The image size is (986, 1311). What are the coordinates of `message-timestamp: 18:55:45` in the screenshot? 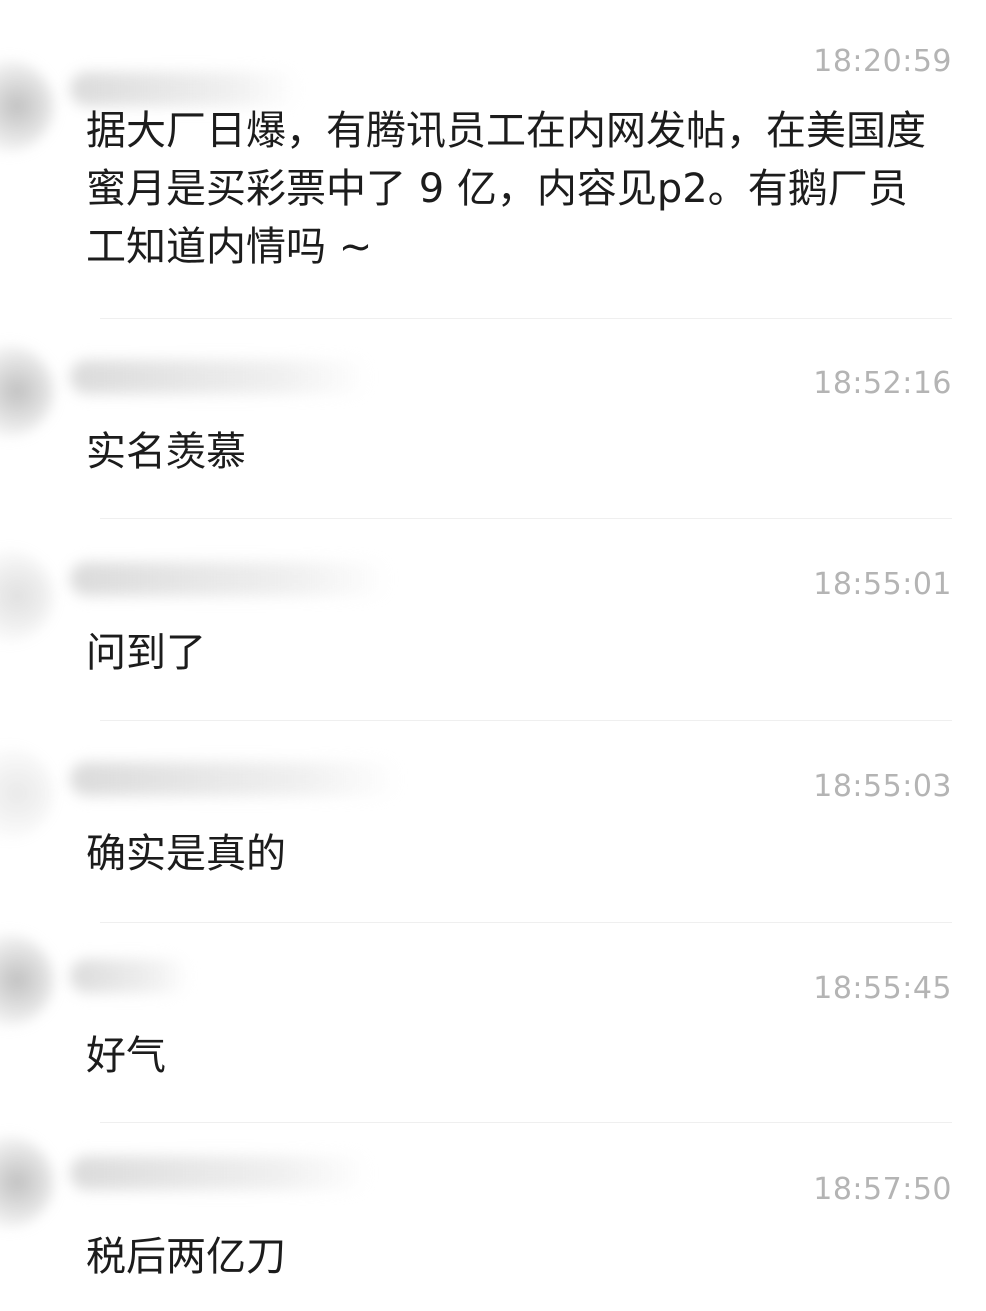 It's located at (882, 988).